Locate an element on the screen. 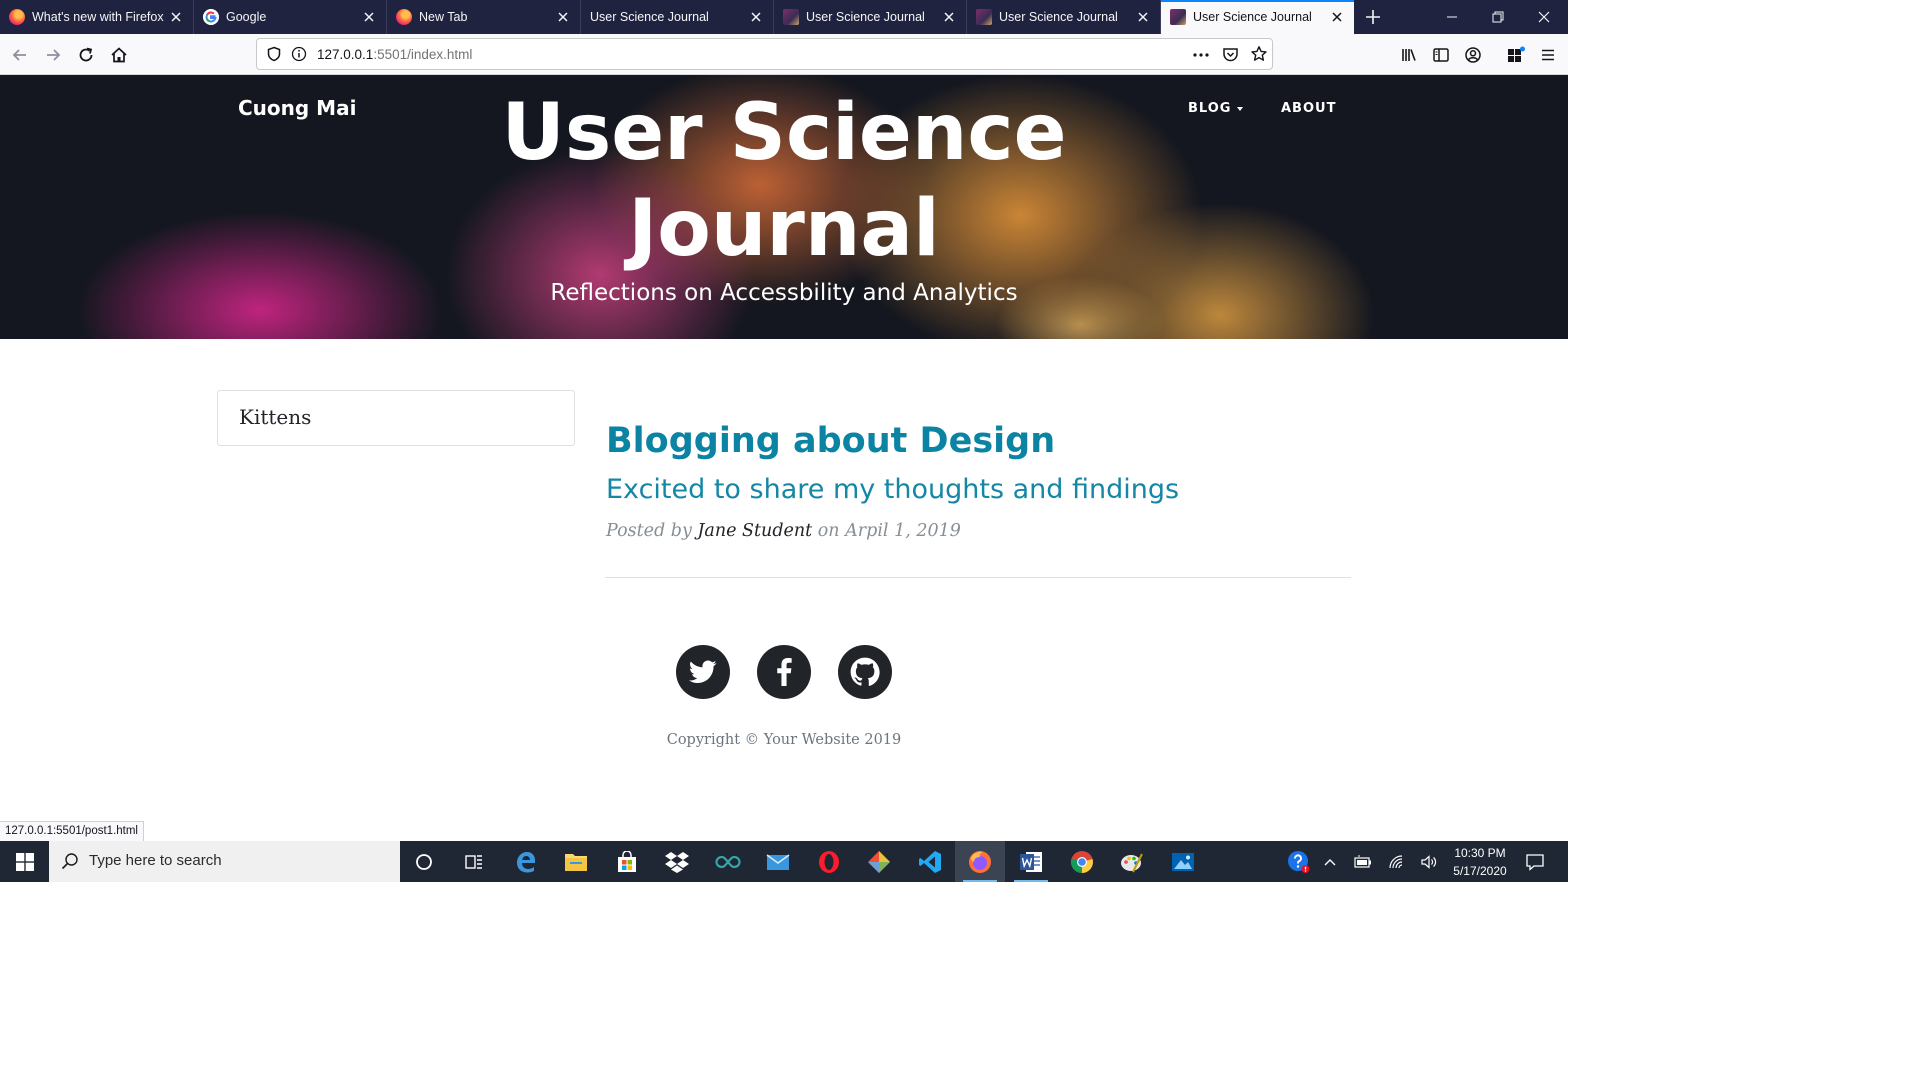 The width and height of the screenshot is (1920, 1080). star-icon is located at coordinates (1259, 54).